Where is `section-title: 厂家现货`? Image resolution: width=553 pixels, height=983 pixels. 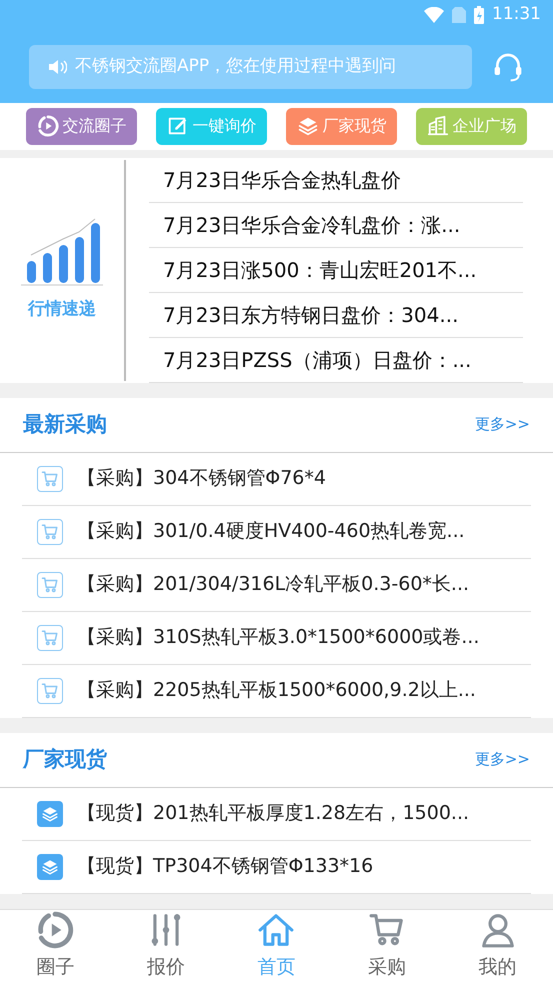
section-title: 厂家现货 is located at coordinates (65, 759).